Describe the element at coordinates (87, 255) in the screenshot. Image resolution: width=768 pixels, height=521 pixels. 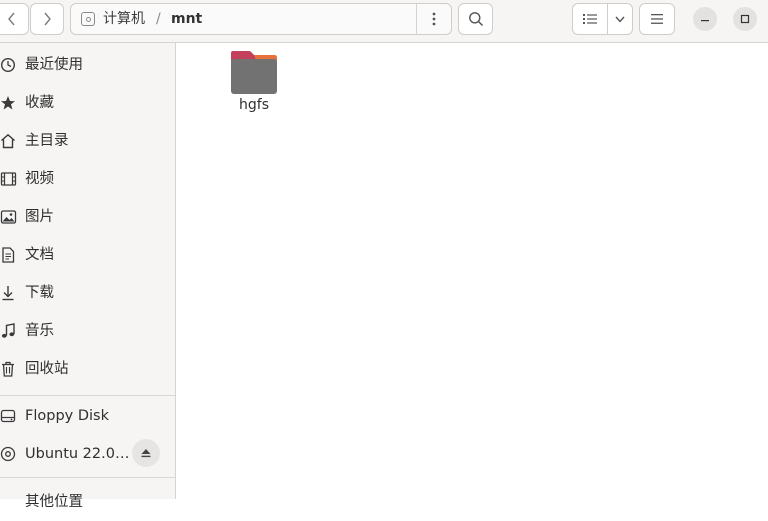
I see `sidebar-item-documents: 文档` at that location.